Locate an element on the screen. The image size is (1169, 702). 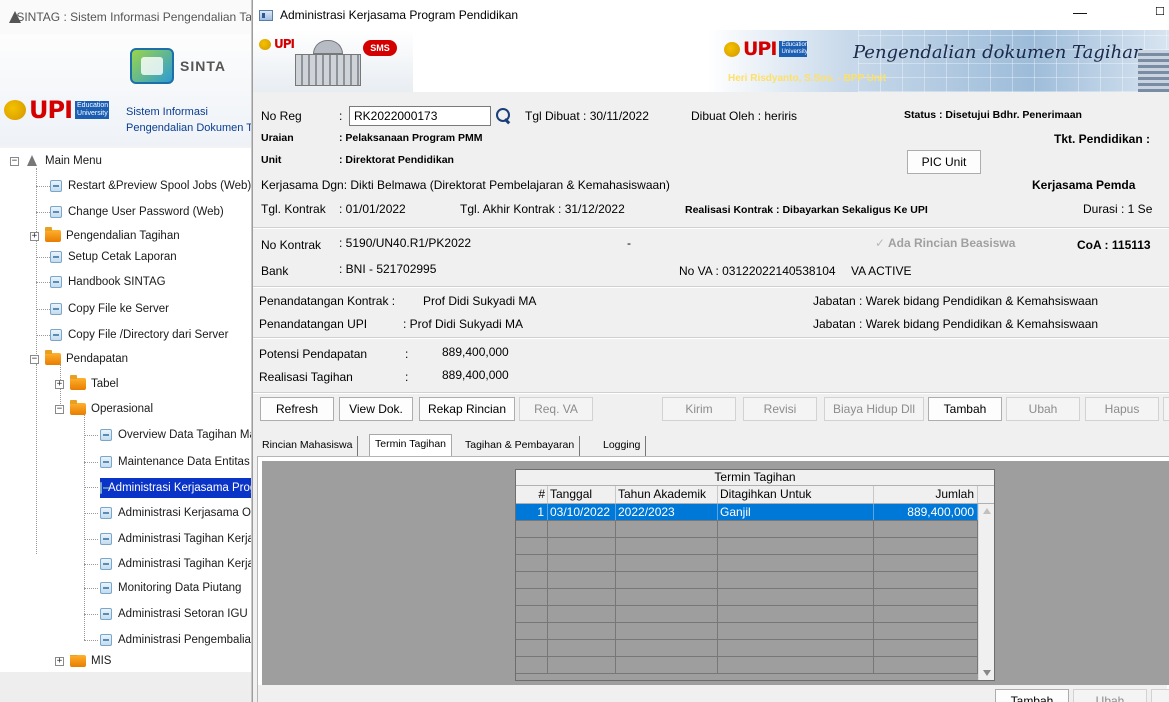
col-header-jumlah: Jumlah is located at coordinates (926, 494).